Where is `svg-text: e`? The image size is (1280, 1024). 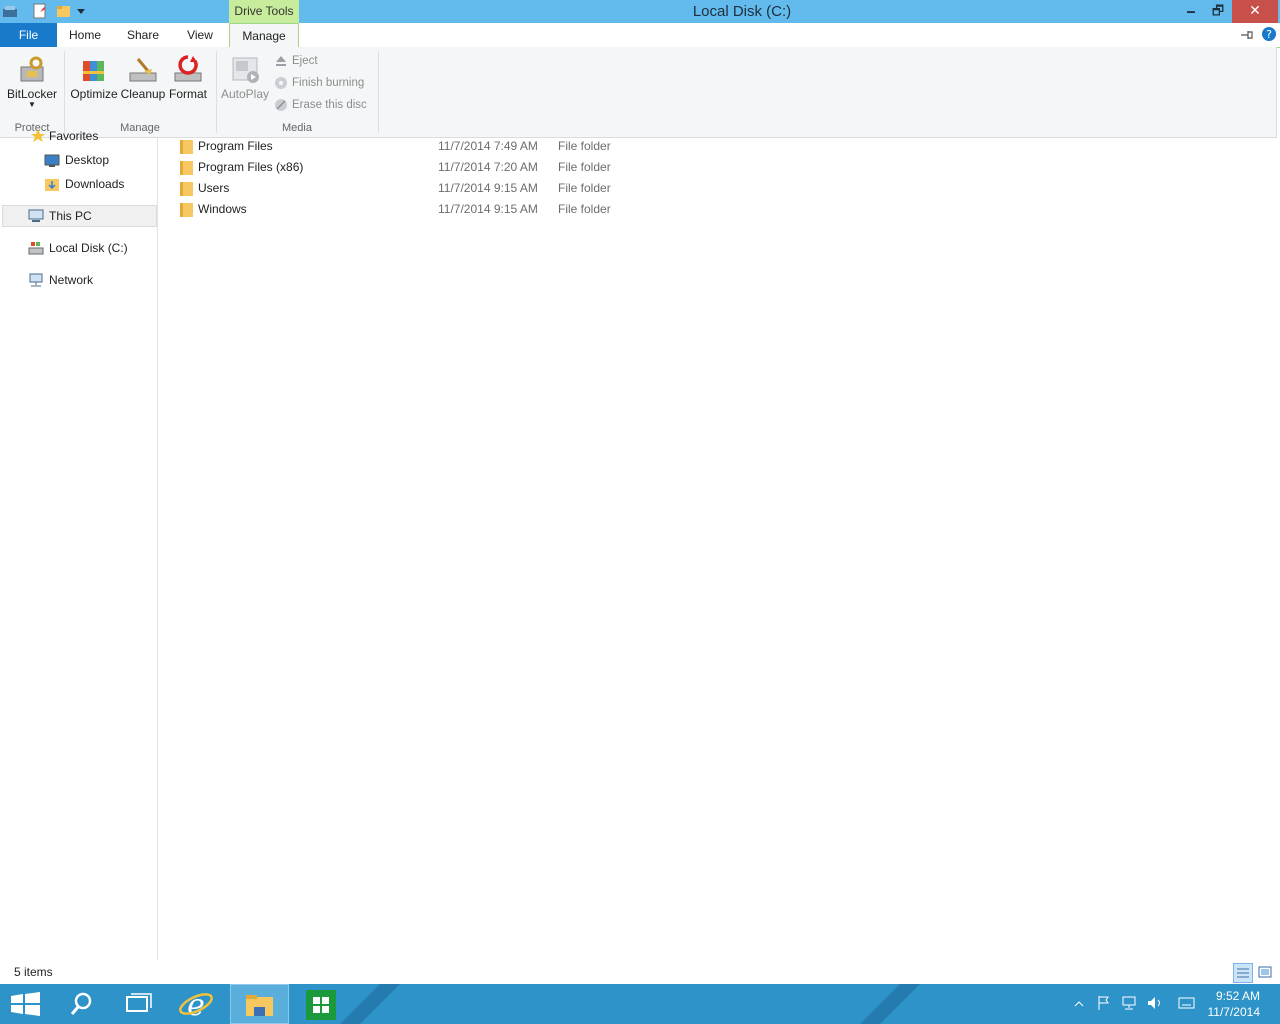
svg-text: e is located at coordinates (196, 1005).